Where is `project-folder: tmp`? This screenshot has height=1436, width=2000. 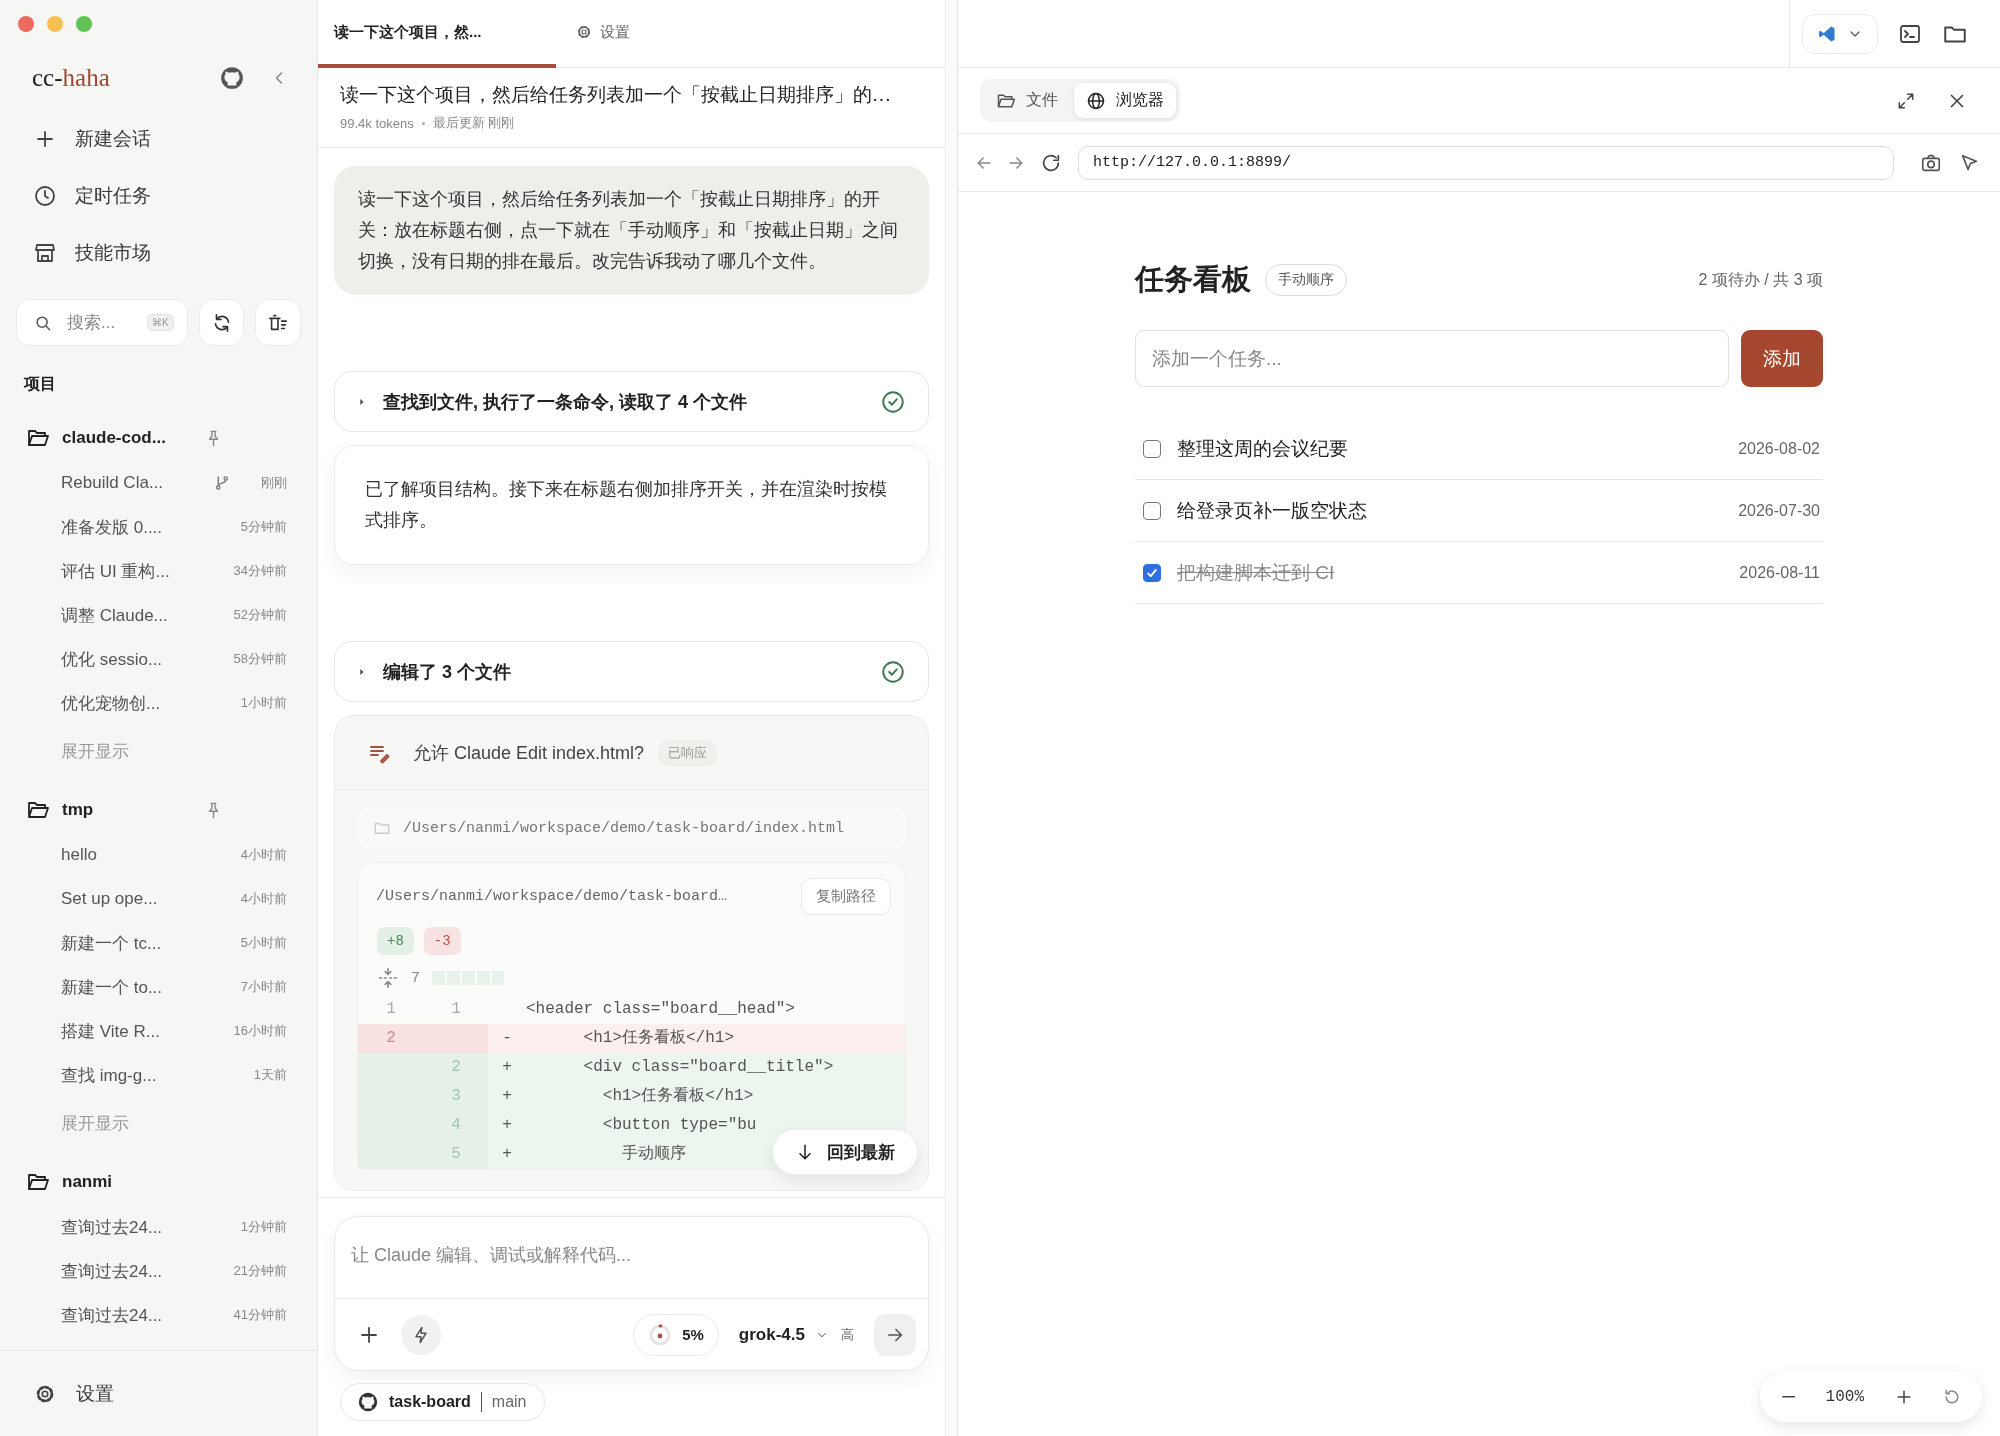
project-folder: tmp is located at coordinates (158, 810).